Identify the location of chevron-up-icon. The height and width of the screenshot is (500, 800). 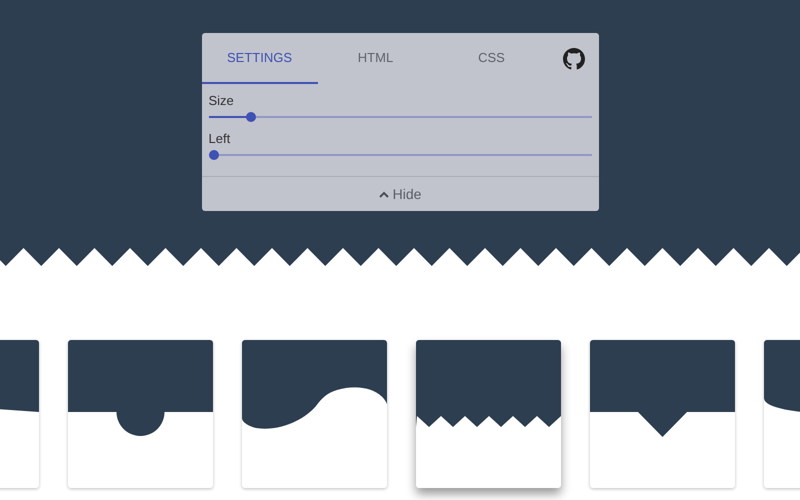
(383, 194).